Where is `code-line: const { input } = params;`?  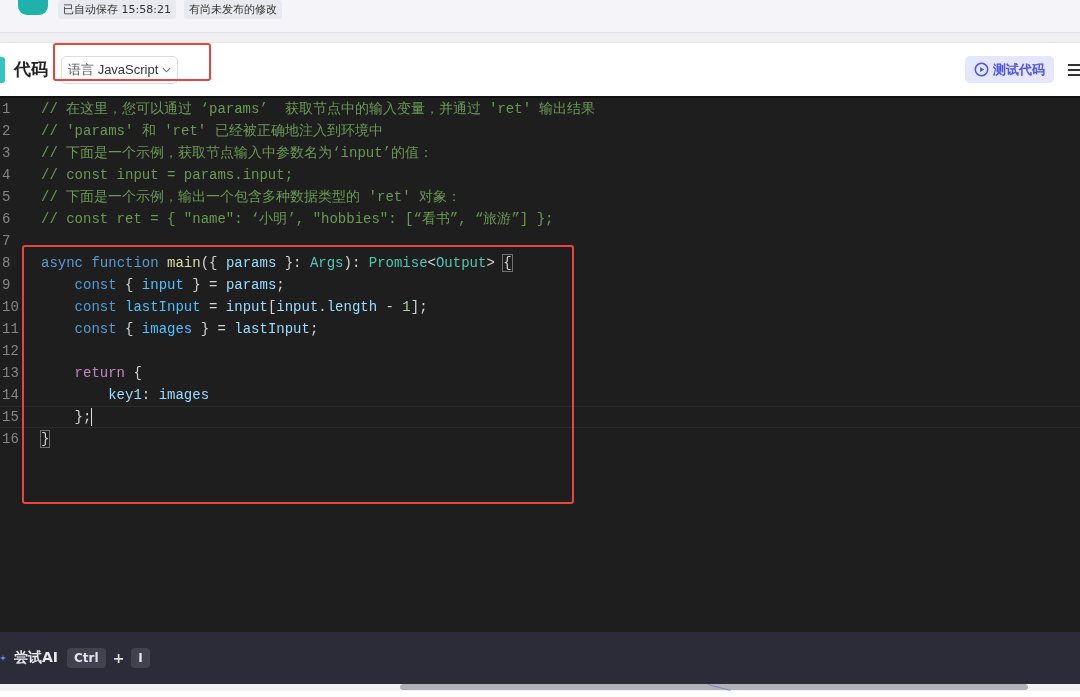
code-line: const { input } = params; is located at coordinates (179, 285).